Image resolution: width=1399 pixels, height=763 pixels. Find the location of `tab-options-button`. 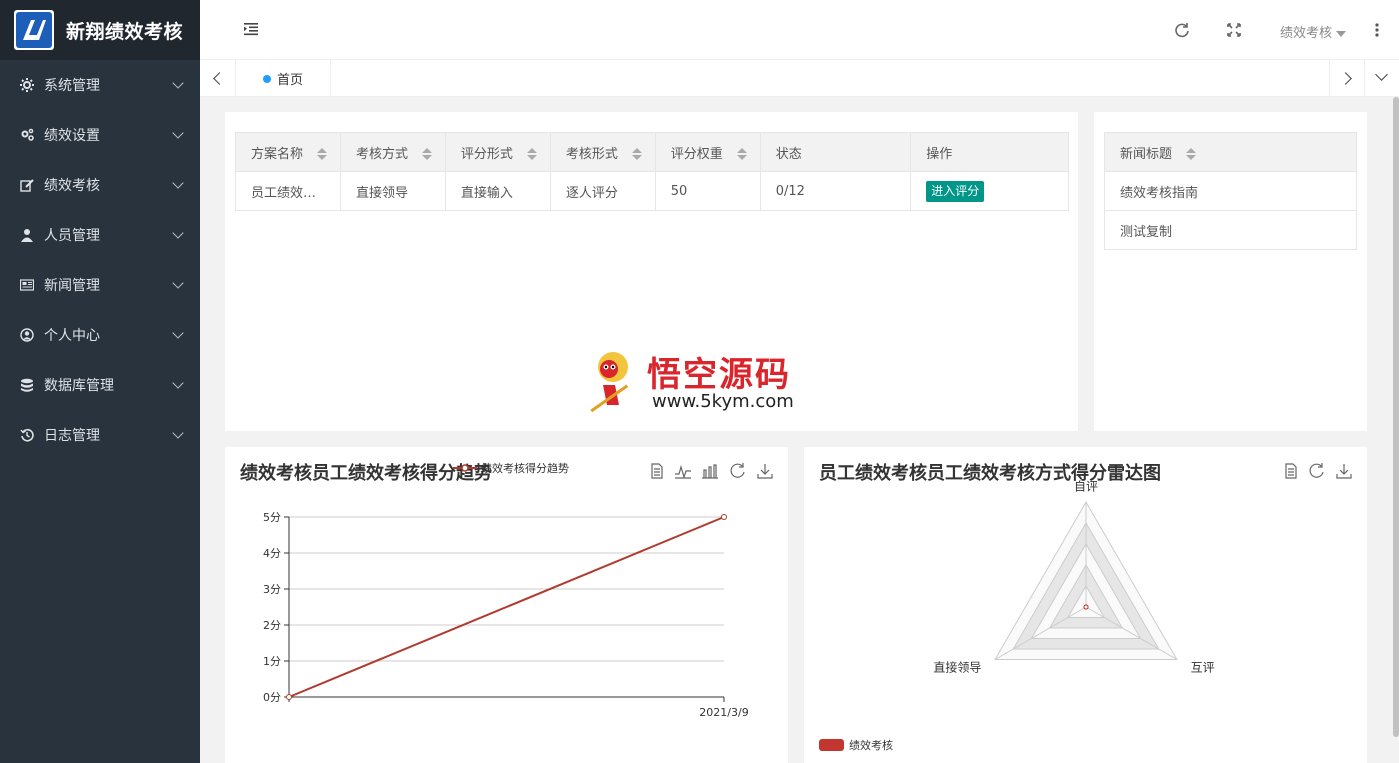

tab-options-button is located at coordinates (1381, 78).